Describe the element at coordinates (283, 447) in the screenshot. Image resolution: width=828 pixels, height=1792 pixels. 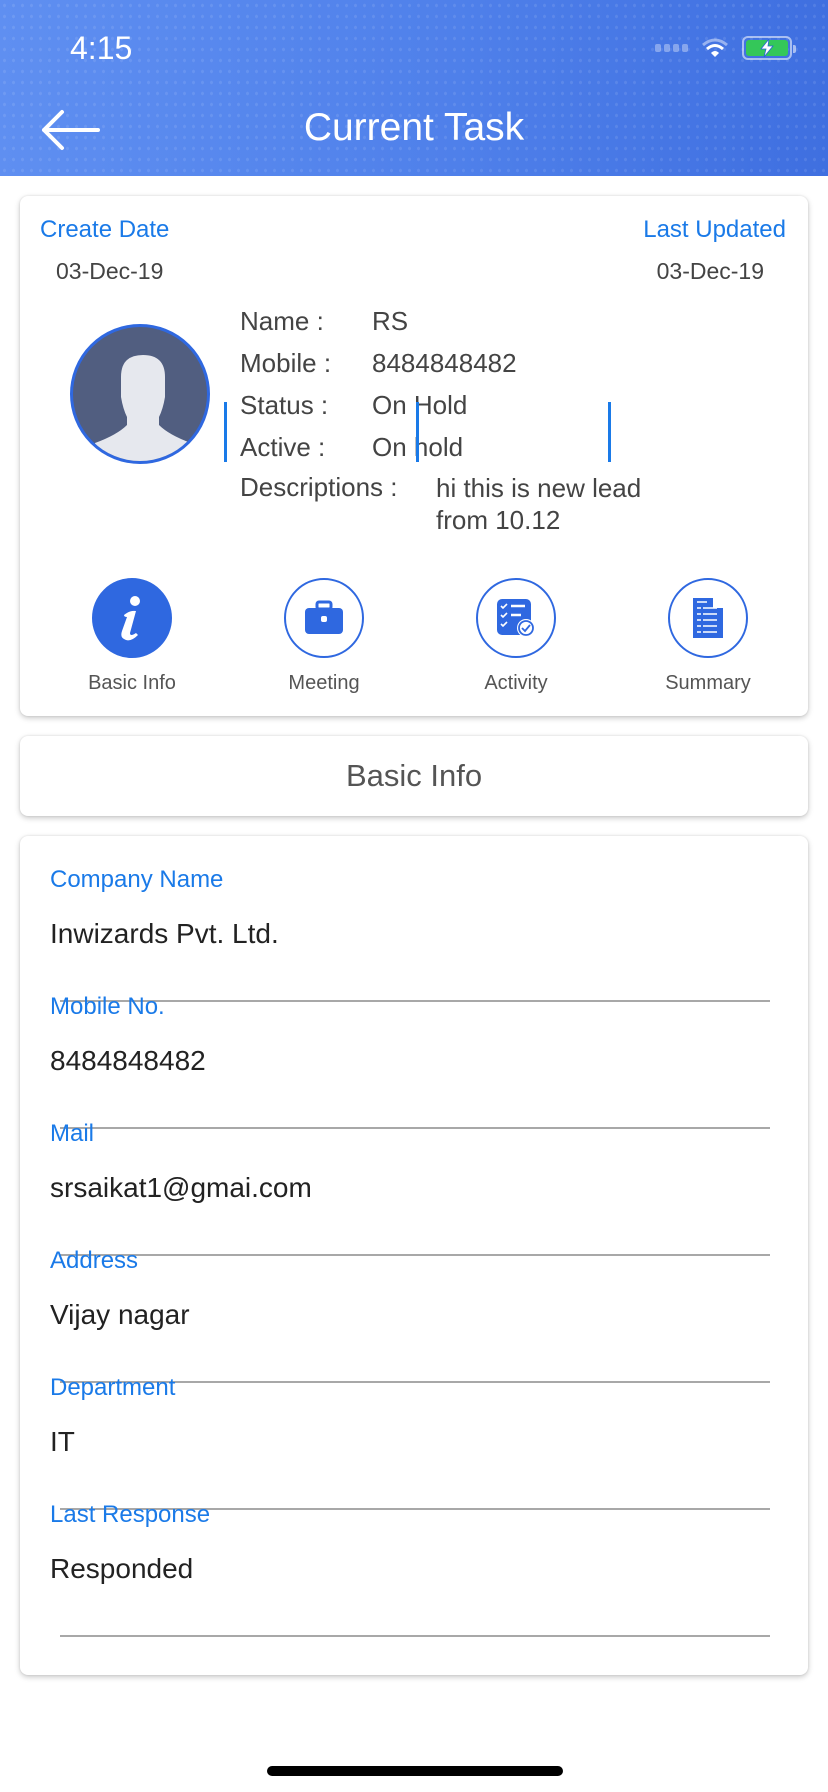
I see `info-key: Active :` at that location.